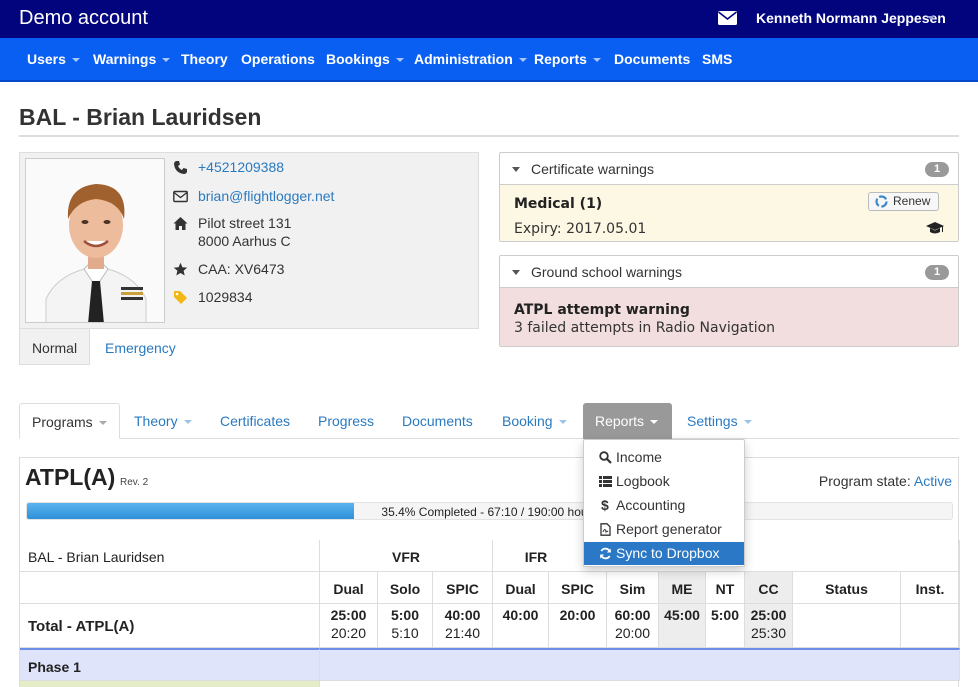 The image size is (978, 687). I want to click on graduation-cap-icon, so click(935, 228).